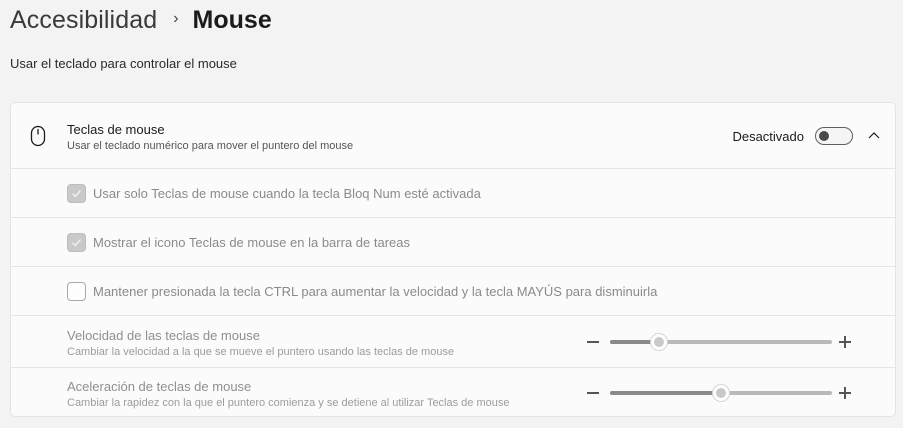 The width and height of the screenshot is (903, 428). Describe the element at coordinates (232, 19) in the screenshot. I see `page-title: Mouse` at that location.